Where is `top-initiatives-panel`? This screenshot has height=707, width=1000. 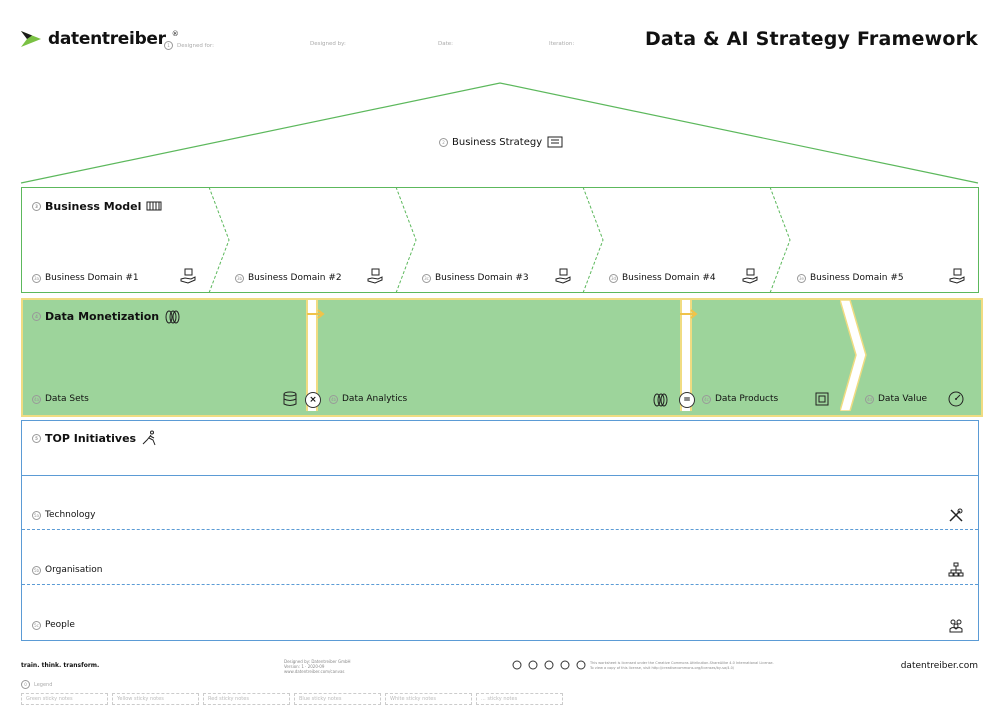
top-initiatives-panel is located at coordinates (500, 448).